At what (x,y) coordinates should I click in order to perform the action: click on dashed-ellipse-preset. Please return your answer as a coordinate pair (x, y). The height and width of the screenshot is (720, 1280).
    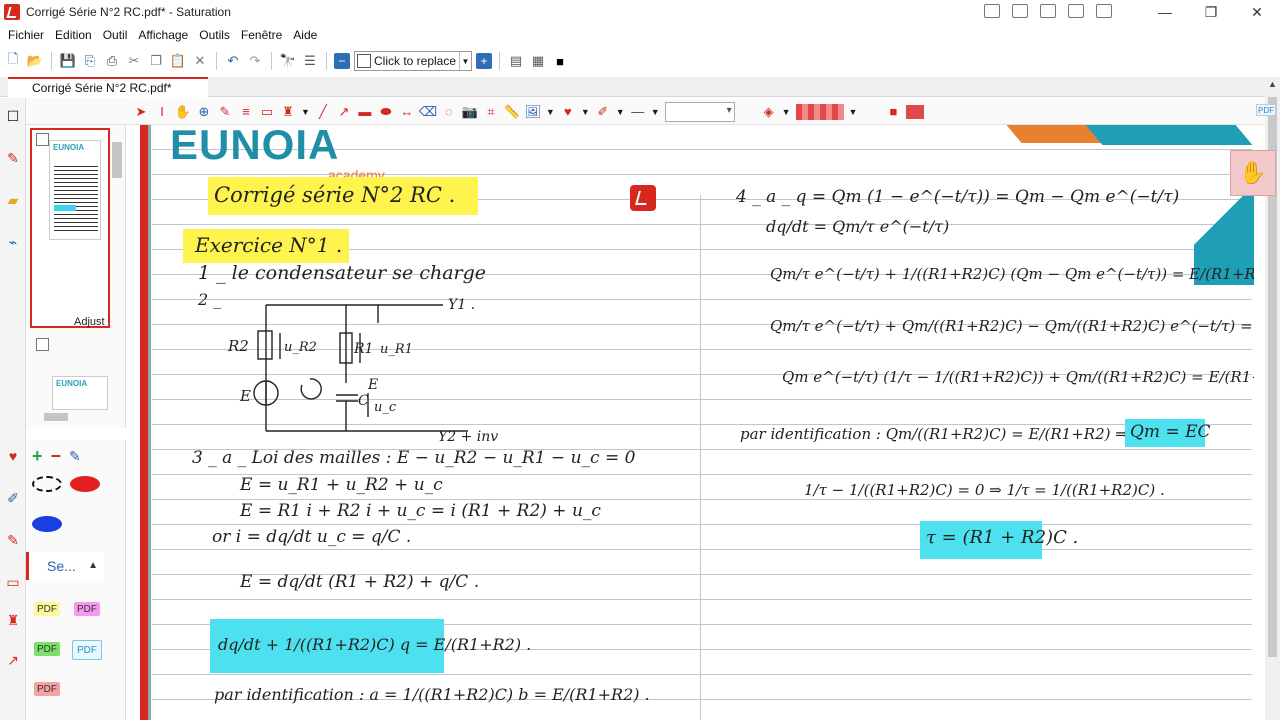
    Looking at the image, I should click on (47, 484).